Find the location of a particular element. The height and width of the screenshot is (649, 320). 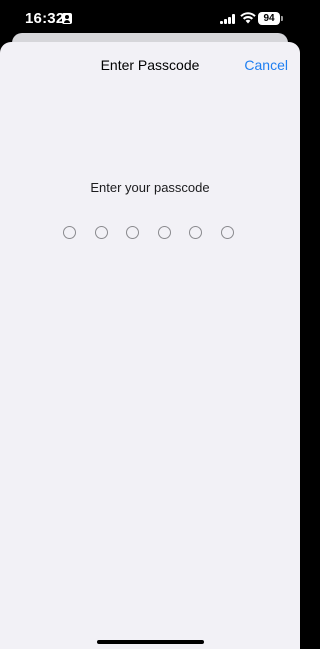

battery-tip is located at coordinates (282, 18).